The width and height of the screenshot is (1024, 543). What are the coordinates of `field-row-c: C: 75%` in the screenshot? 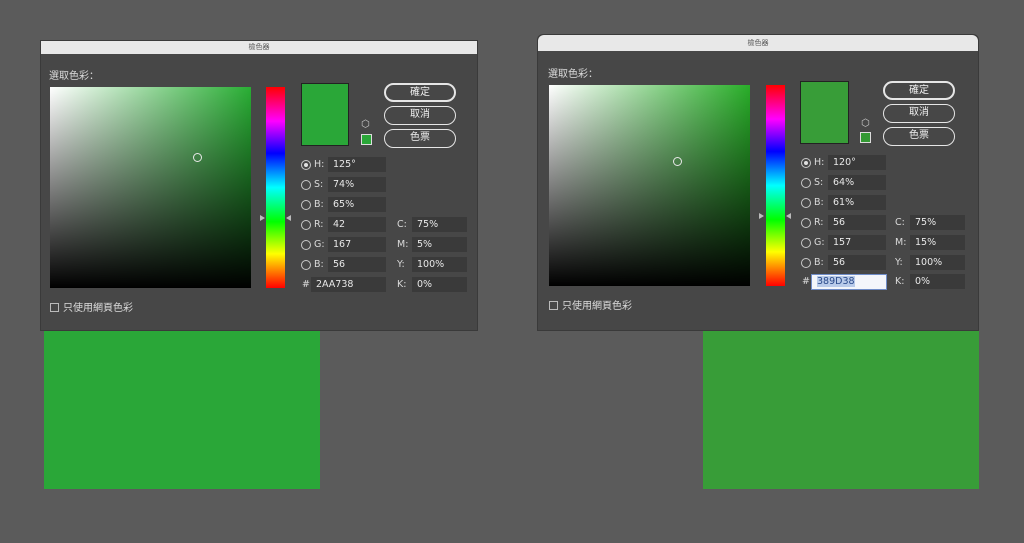 It's located at (931, 223).